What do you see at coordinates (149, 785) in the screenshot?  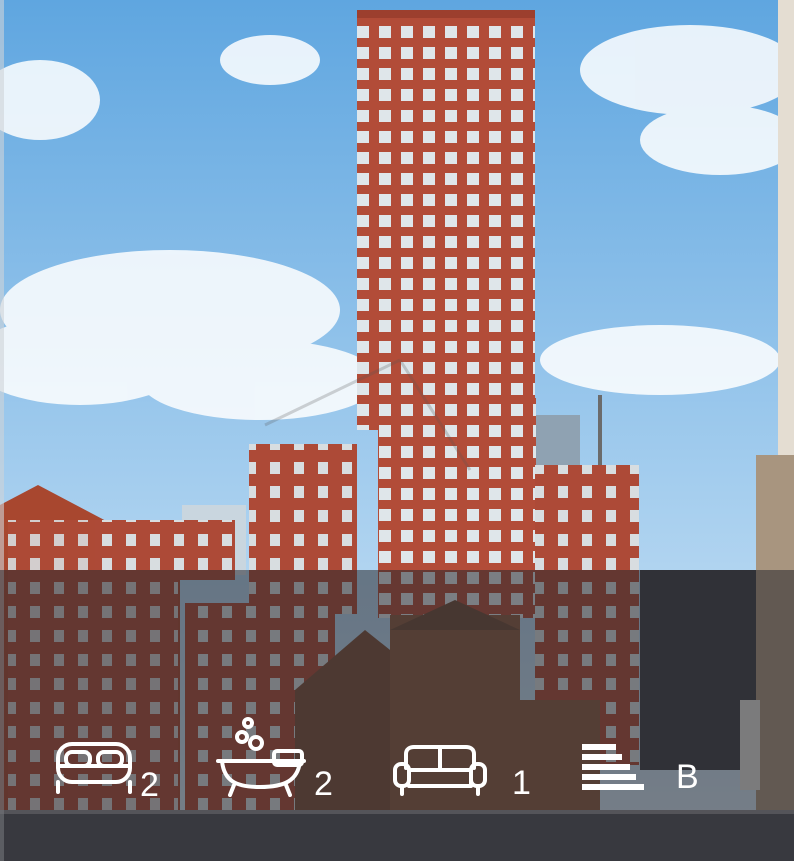 I see `bedrooms-count: 2` at bounding box center [149, 785].